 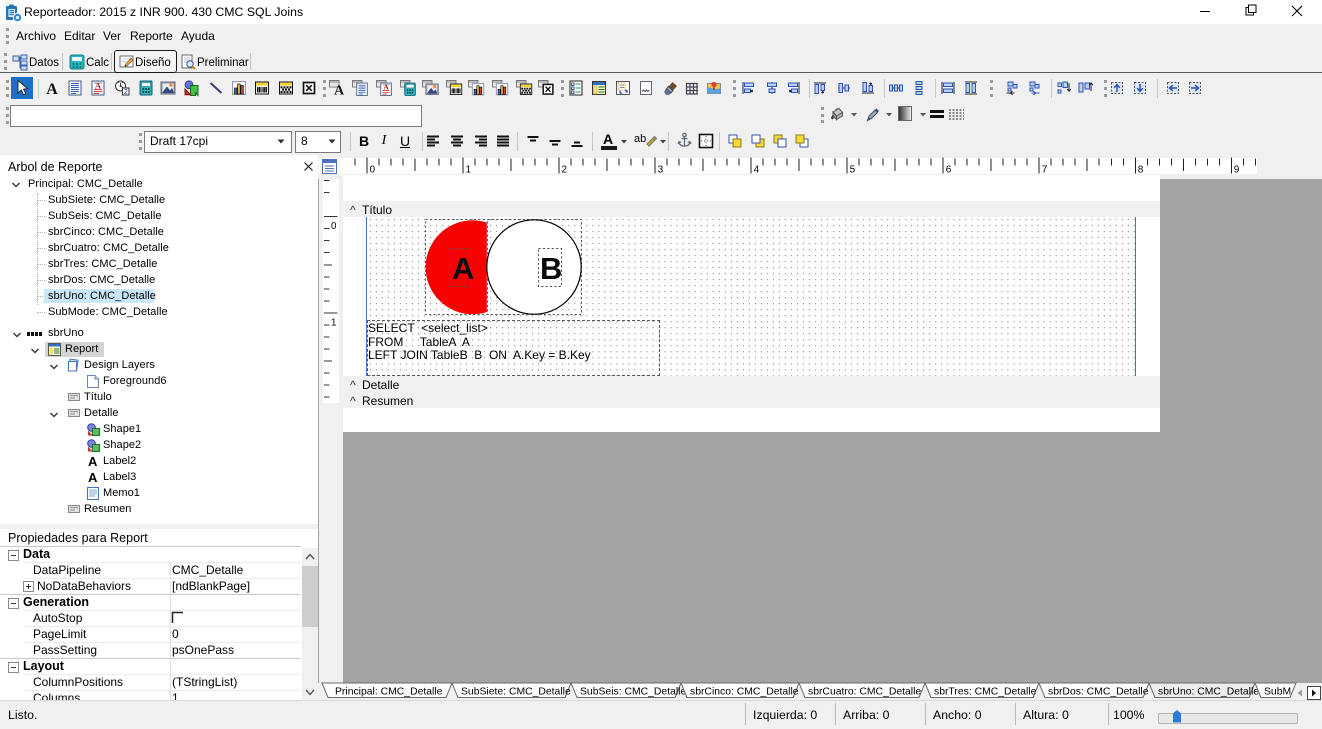 What do you see at coordinates (661, 170) in the screenshot?
I see `svg-text: 3` at bounding box center [661, 170].